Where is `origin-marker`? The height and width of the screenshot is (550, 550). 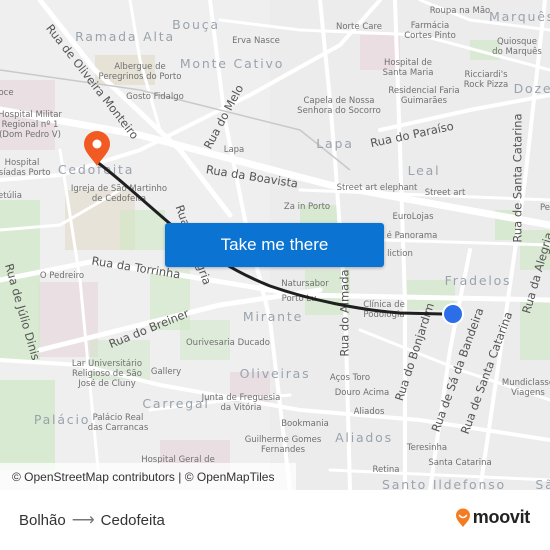
origin-marker is located at coordinates (453, 314).